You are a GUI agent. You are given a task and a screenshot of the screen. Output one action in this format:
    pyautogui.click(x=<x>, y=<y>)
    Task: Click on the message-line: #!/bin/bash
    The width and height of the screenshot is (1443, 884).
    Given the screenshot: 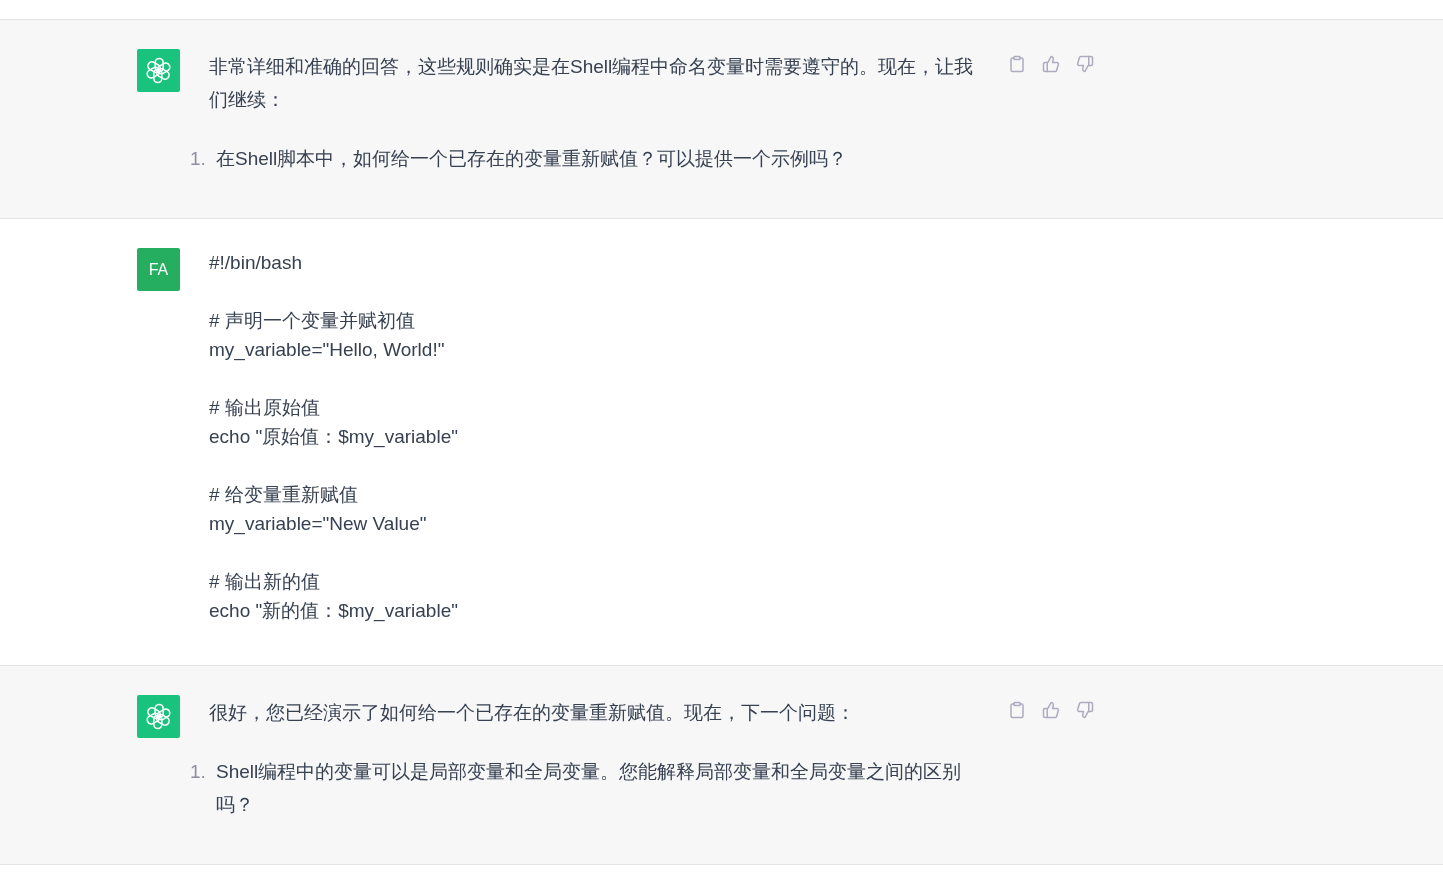 What is the action you would take?
    pyautogui.click(x=256, y=263)
    